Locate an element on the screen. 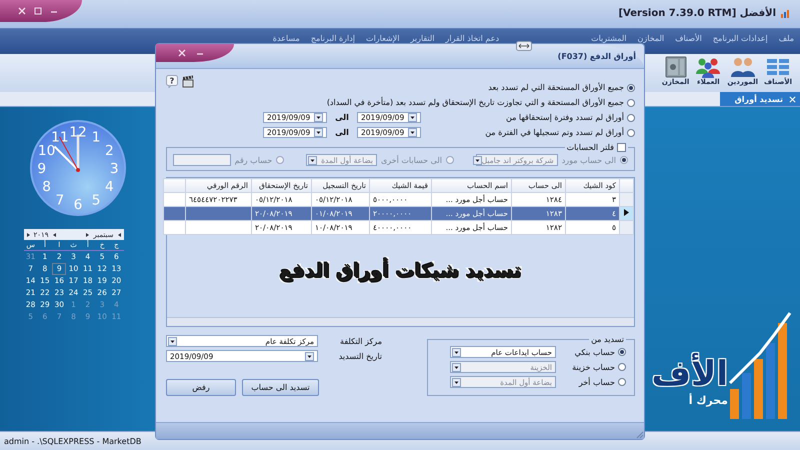 The image size is (800, 450). logo-text: الأف is located at coordinates (690, 374).